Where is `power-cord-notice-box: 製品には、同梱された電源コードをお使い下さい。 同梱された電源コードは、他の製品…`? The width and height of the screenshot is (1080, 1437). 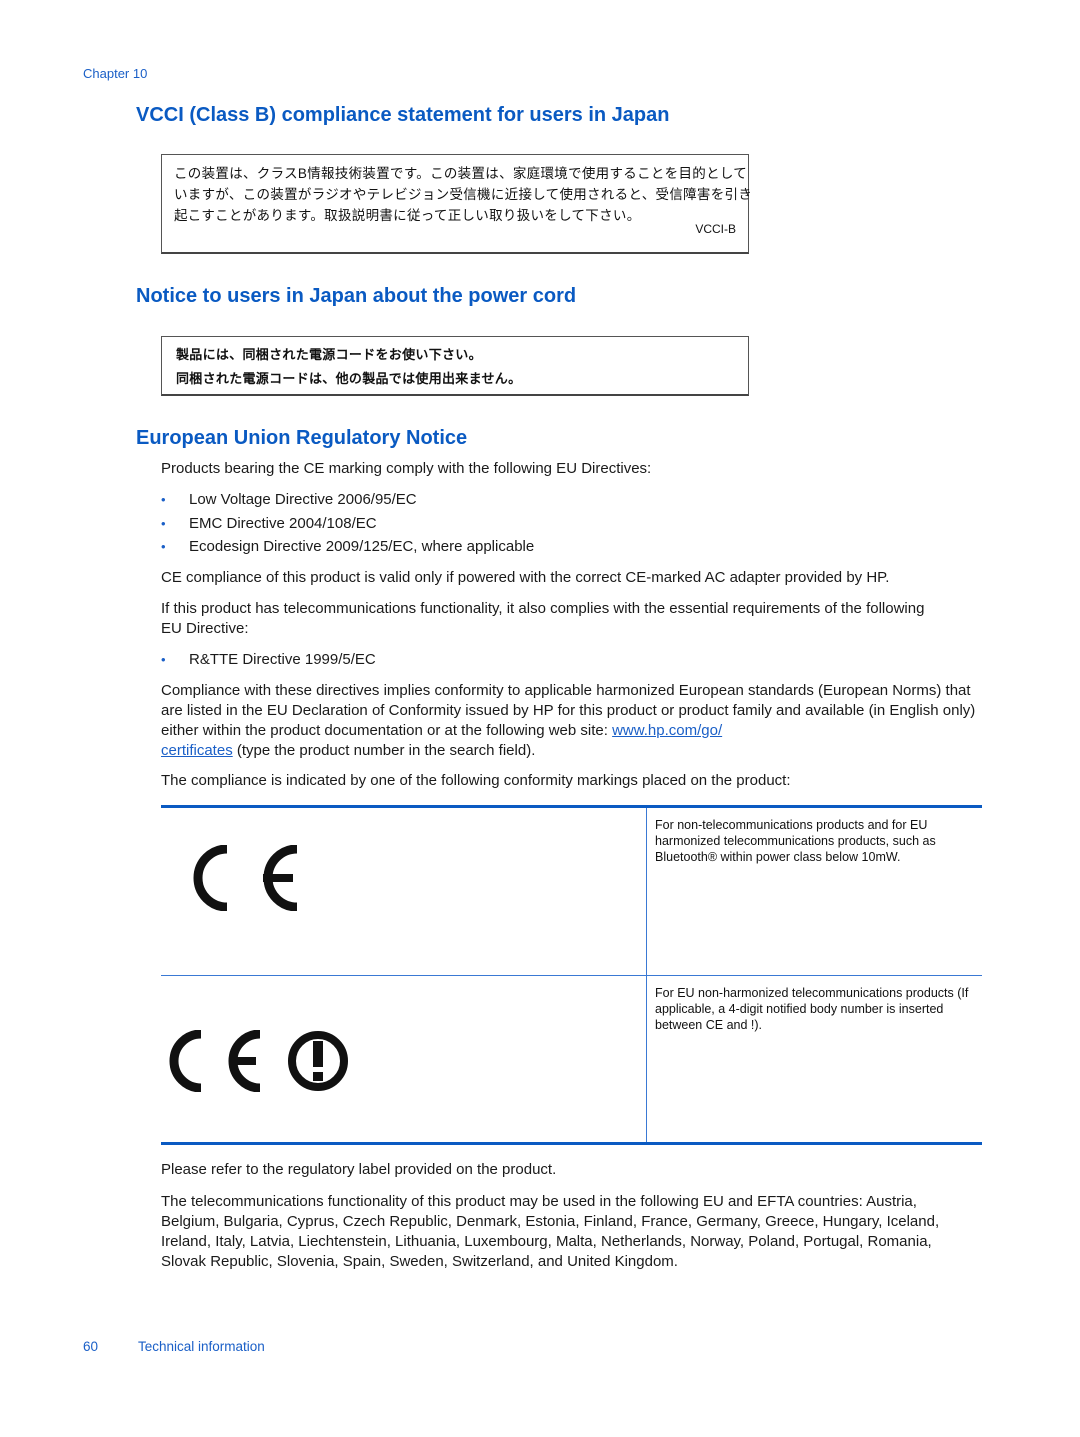 power-cord-notice-box: 製品には、同梱された電源コードをお使い下さい。 同梱された電源コードは、他の製品… is located at coordinates (455, 366).